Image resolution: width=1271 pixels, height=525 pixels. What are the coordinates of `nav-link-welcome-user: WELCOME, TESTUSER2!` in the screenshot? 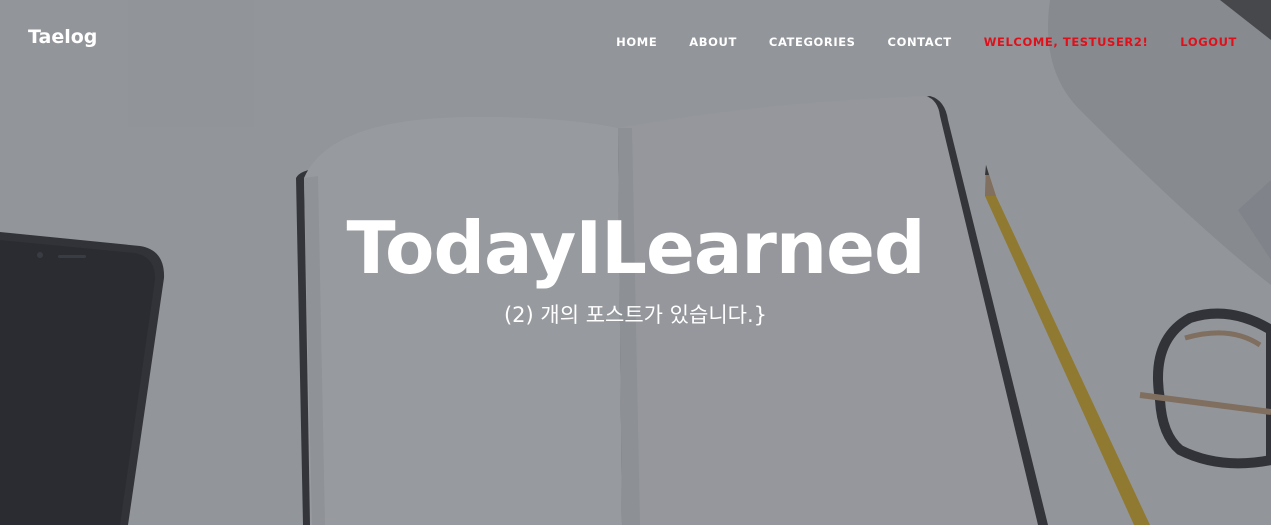 It's located at (1066, 42).